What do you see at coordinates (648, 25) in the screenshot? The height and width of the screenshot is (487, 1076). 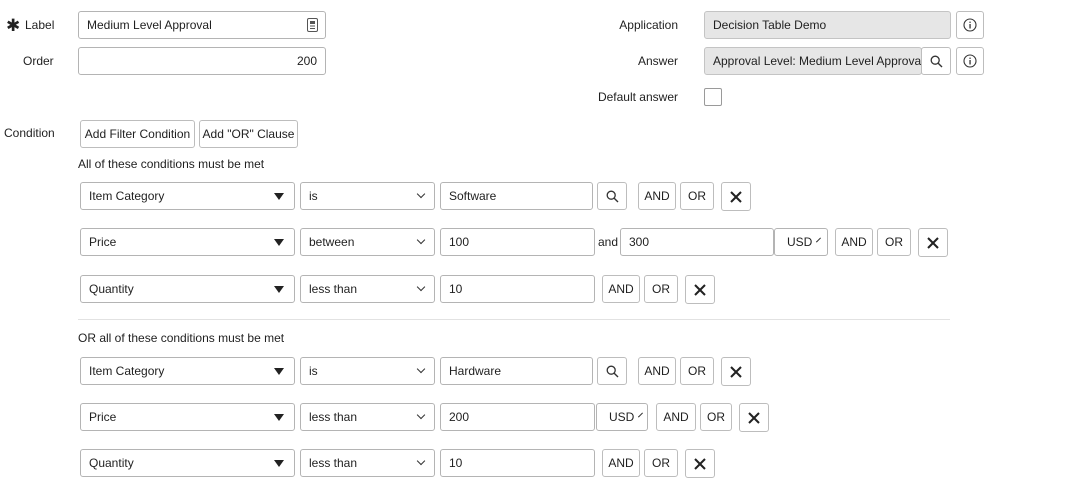 I see `application-field-label: Application` at bounding box center [648, 25].